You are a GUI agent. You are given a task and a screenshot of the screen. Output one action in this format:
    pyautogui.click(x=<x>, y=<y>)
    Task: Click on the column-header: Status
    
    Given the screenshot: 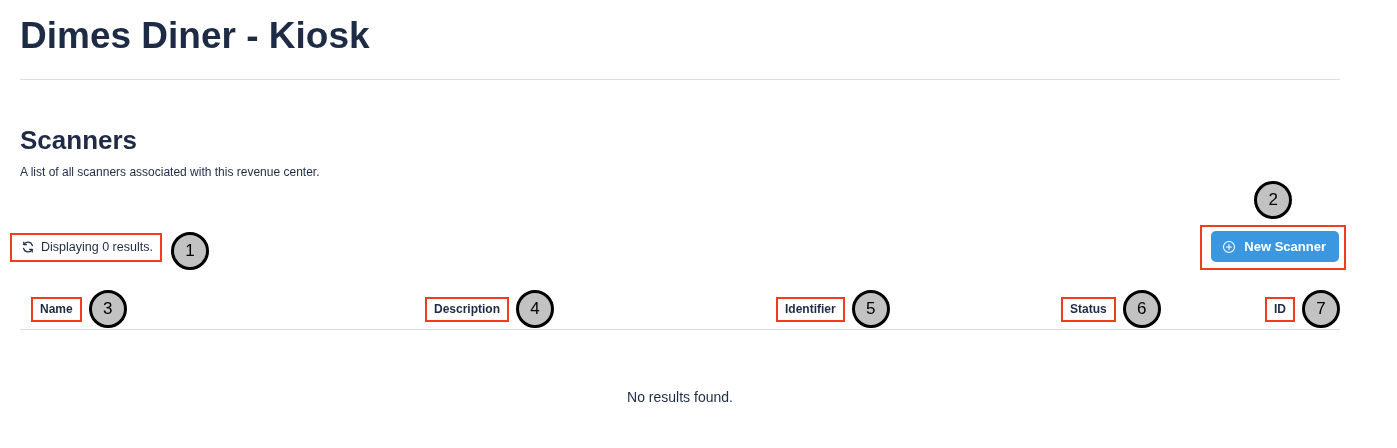 What is the action you would take?
    pyautogui.click(x=1088, y=309)
    